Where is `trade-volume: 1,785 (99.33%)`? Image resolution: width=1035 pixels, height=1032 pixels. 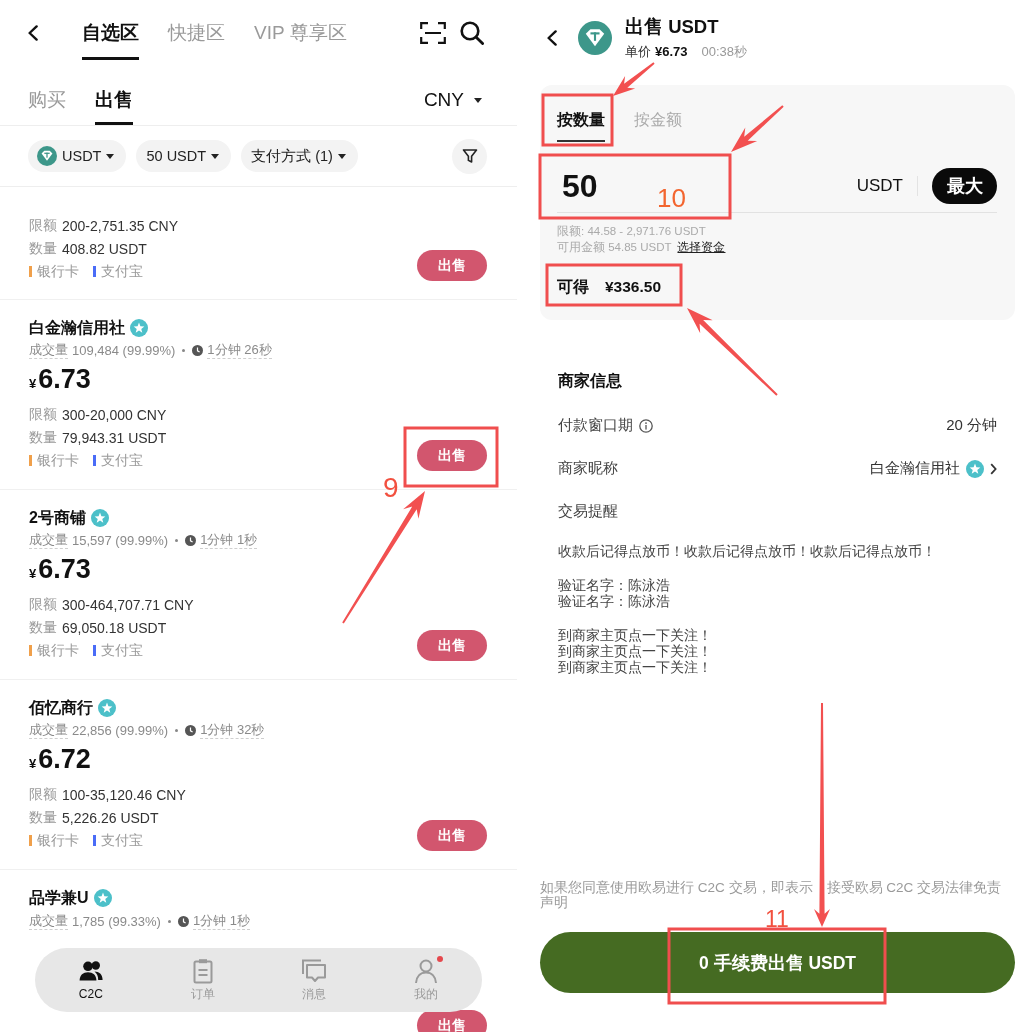 trade-volume: 1,785 (99.33%) is located at coordinates (116, 921).